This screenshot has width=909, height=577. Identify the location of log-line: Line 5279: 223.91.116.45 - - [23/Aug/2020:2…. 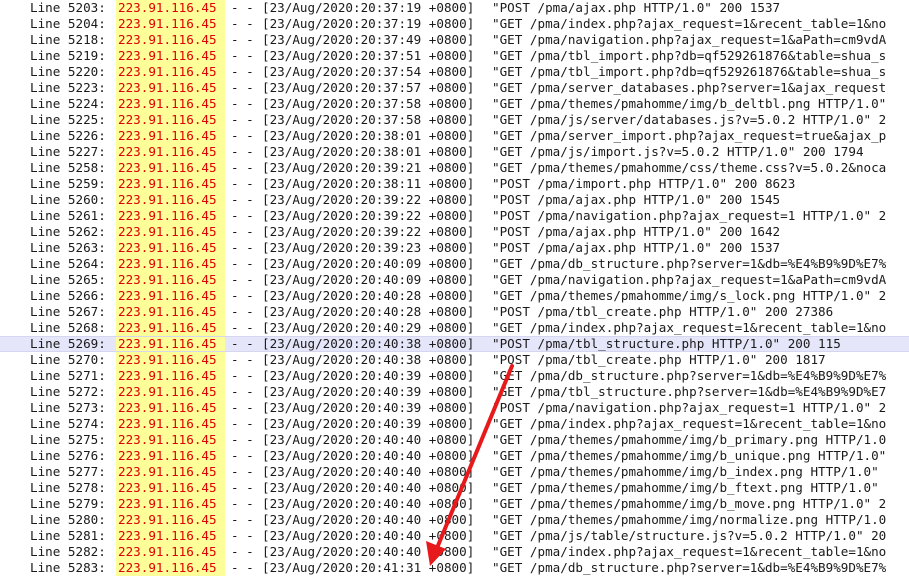
(454, 504).